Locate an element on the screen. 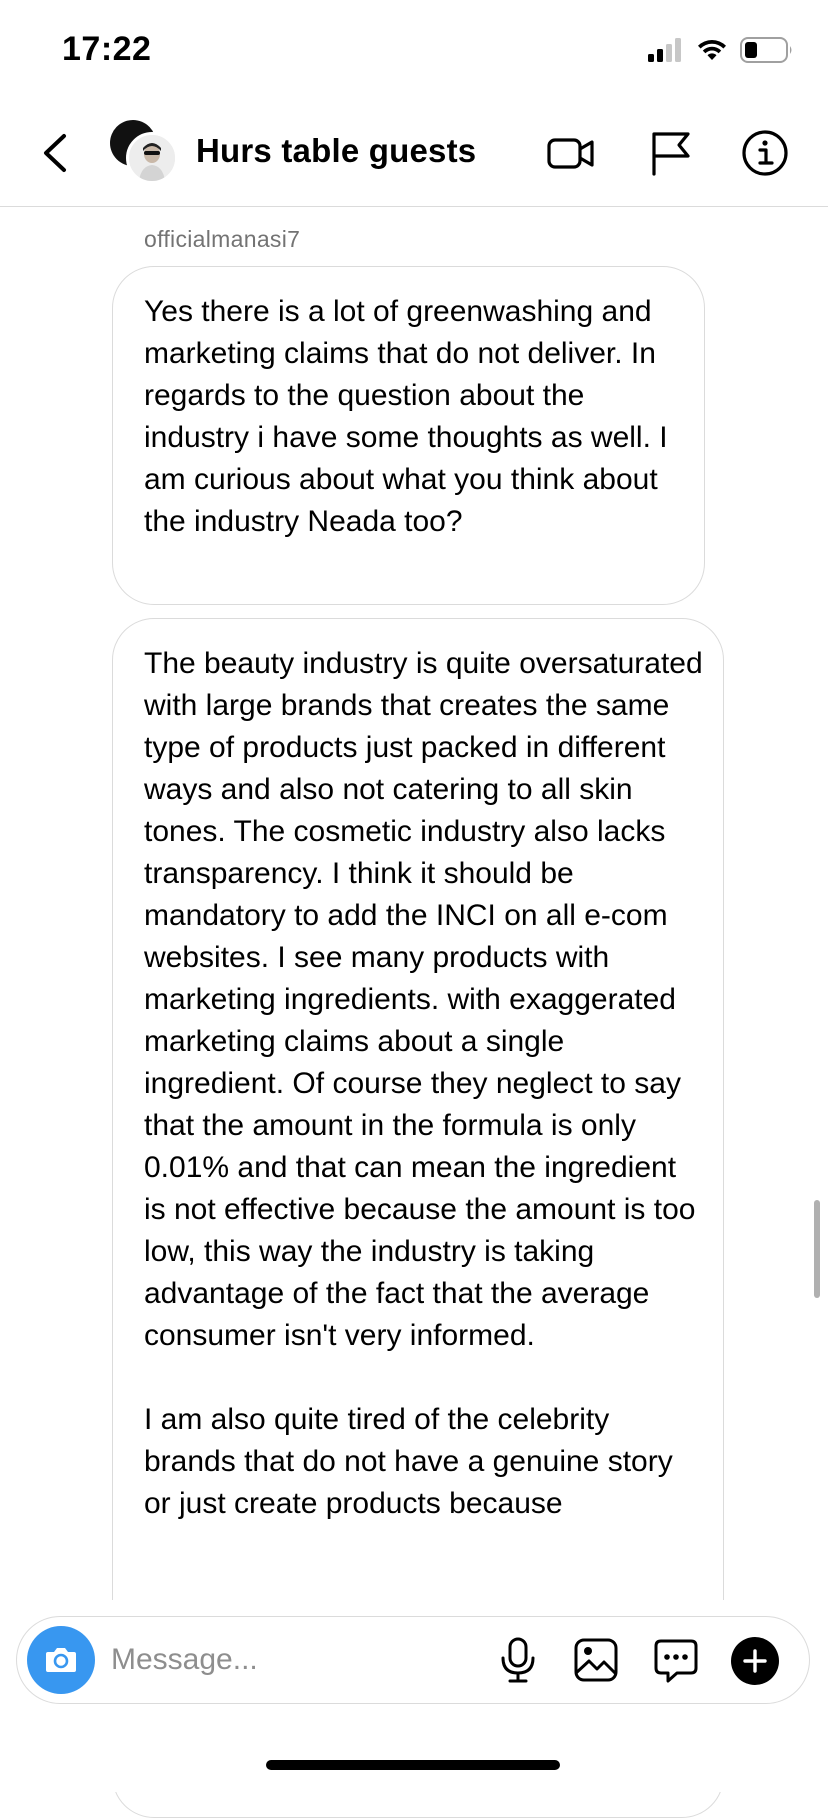  message-composer is located at coordinates (413, 1660).